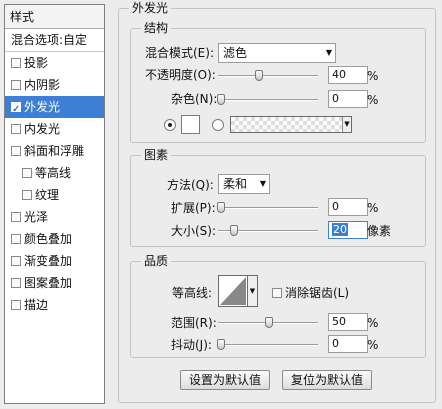 The image size is (442, 409). I want to click on style-item-inner-glow: 内发光, so click(54, 129).